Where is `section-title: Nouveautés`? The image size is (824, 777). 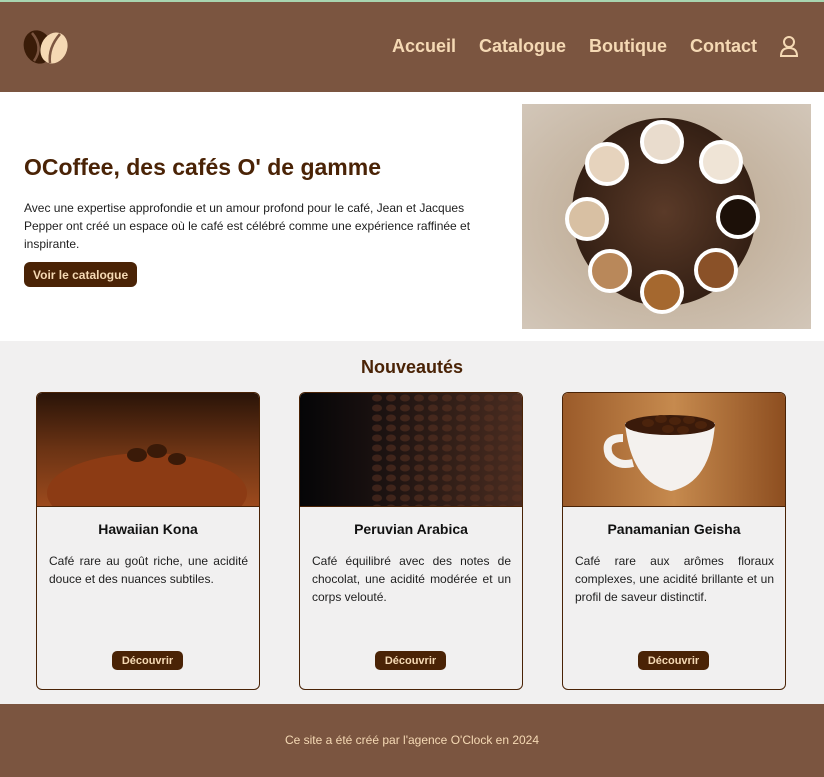 section-title: Nouveautés is located at coordinates (412, 367).